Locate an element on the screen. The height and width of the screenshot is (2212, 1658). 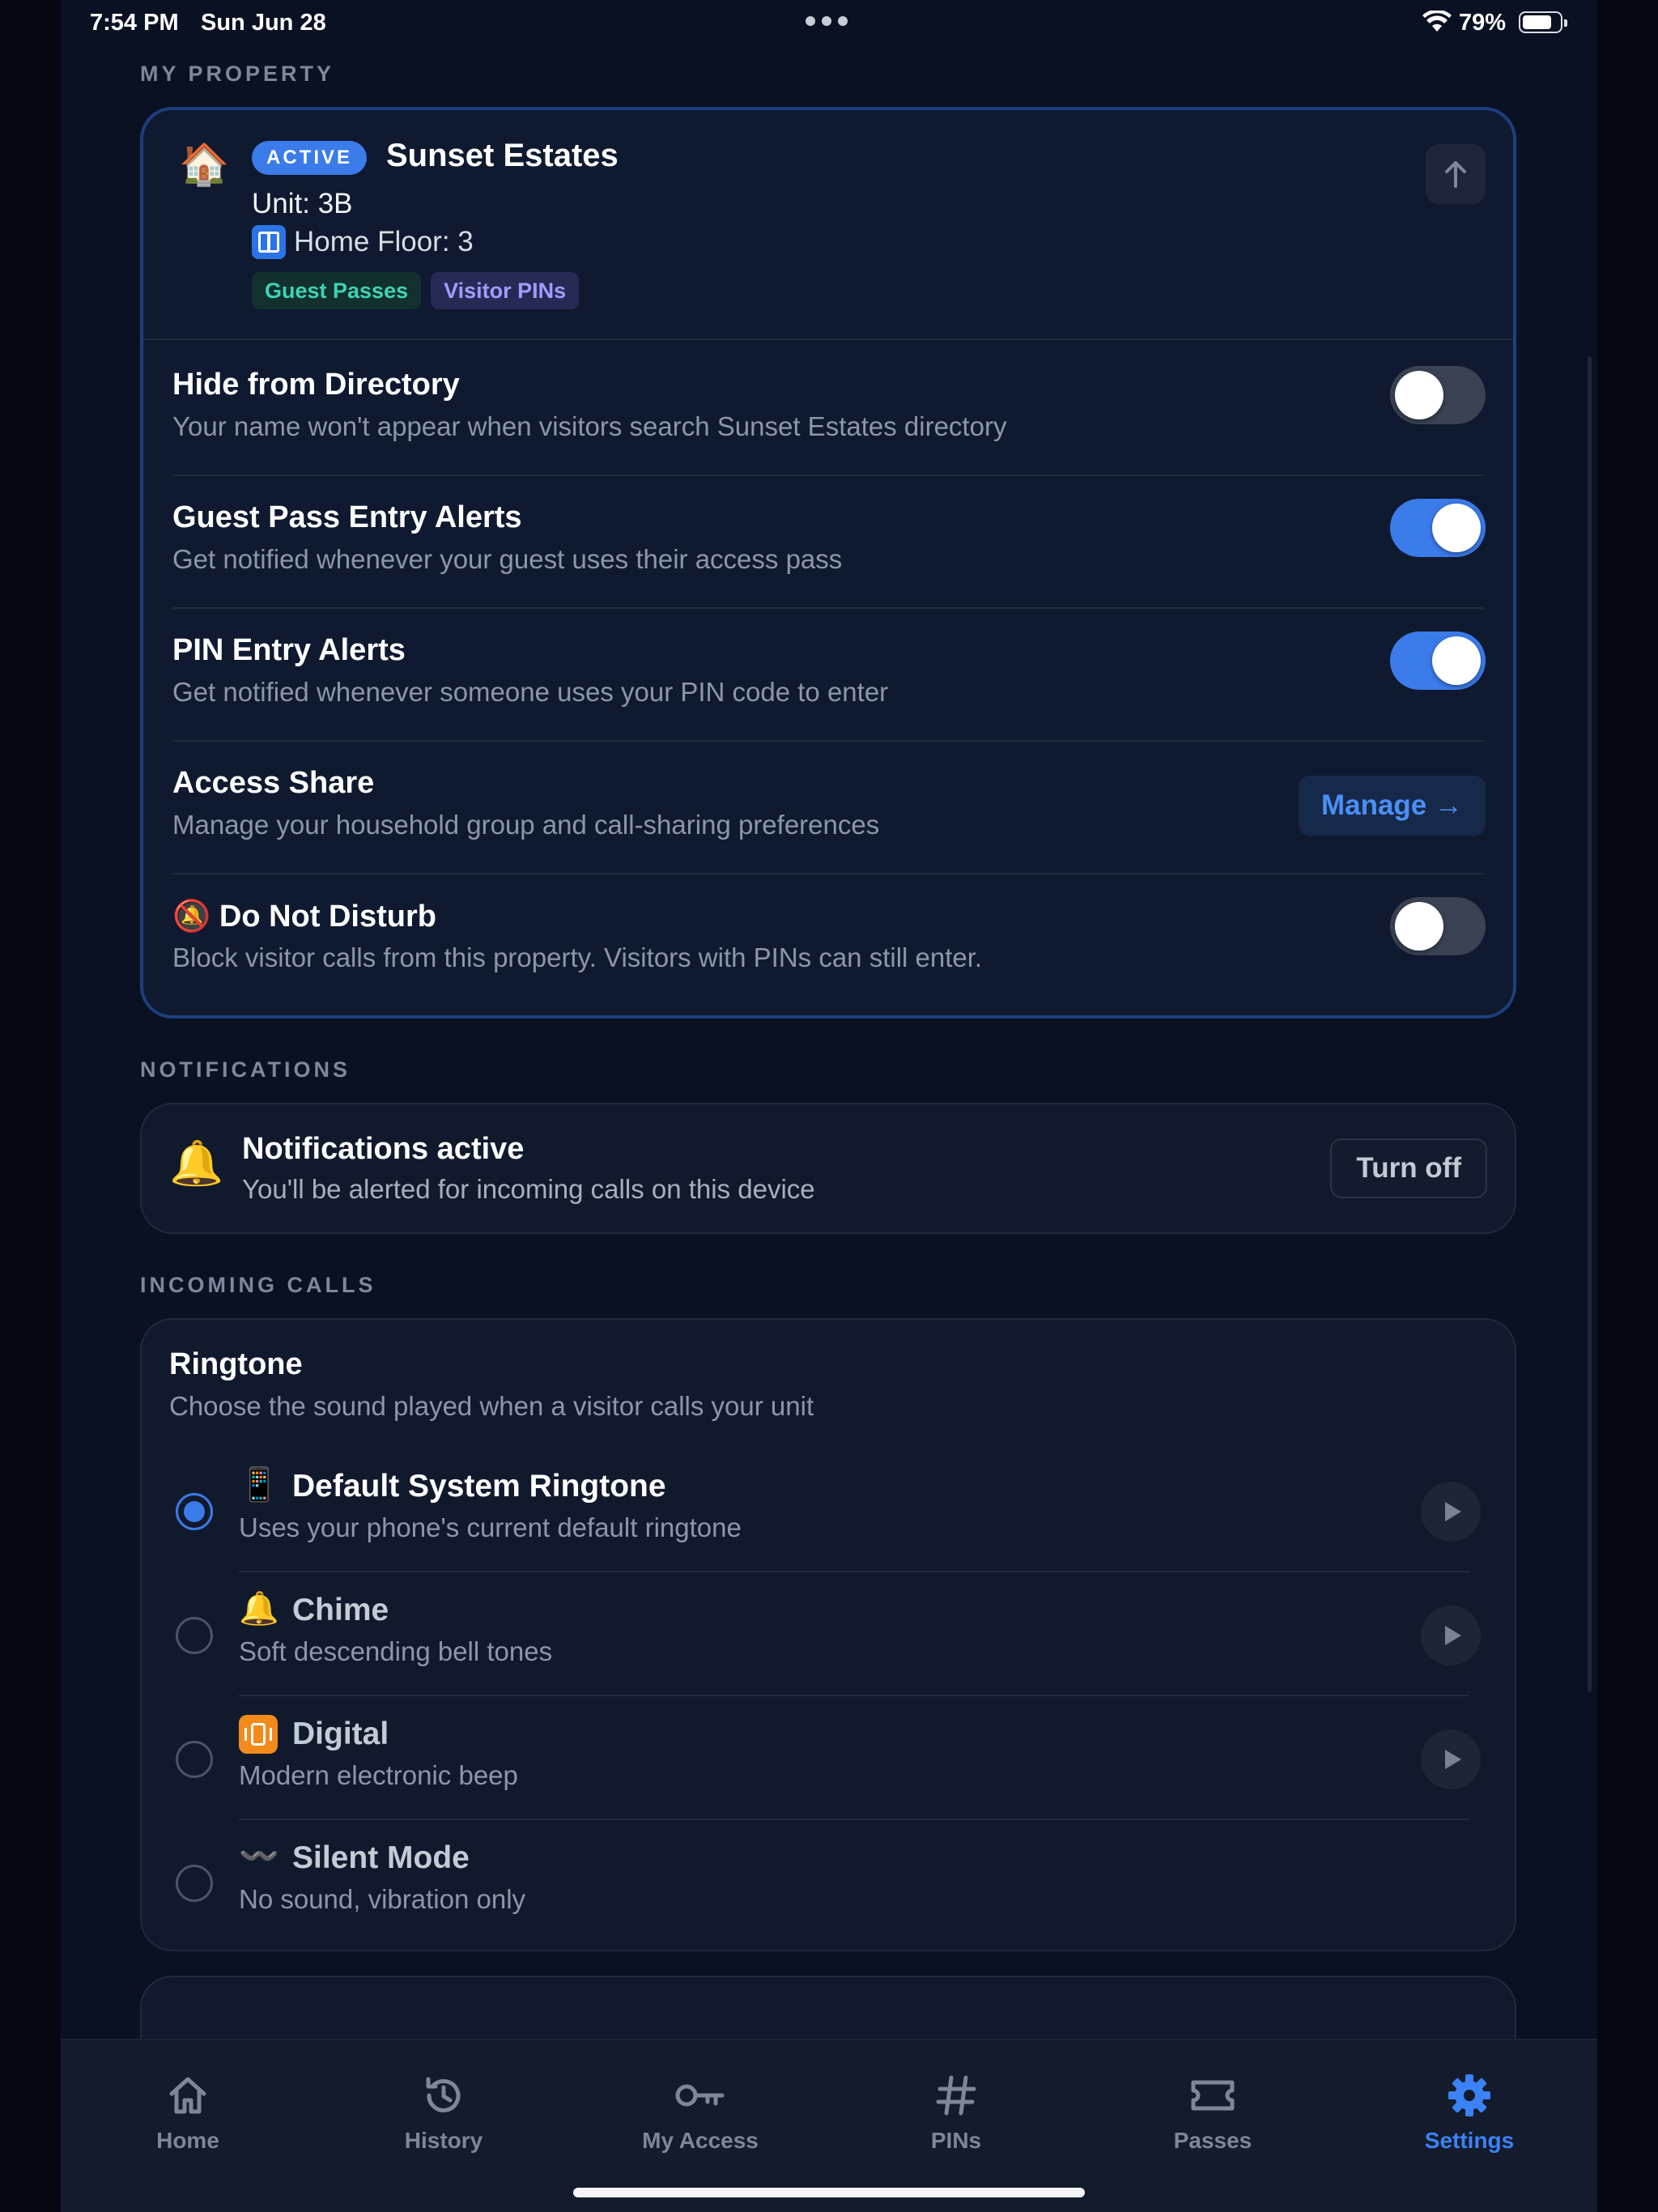
tag-guest-passes: Guest Passes is located at coordinates (337, 291).